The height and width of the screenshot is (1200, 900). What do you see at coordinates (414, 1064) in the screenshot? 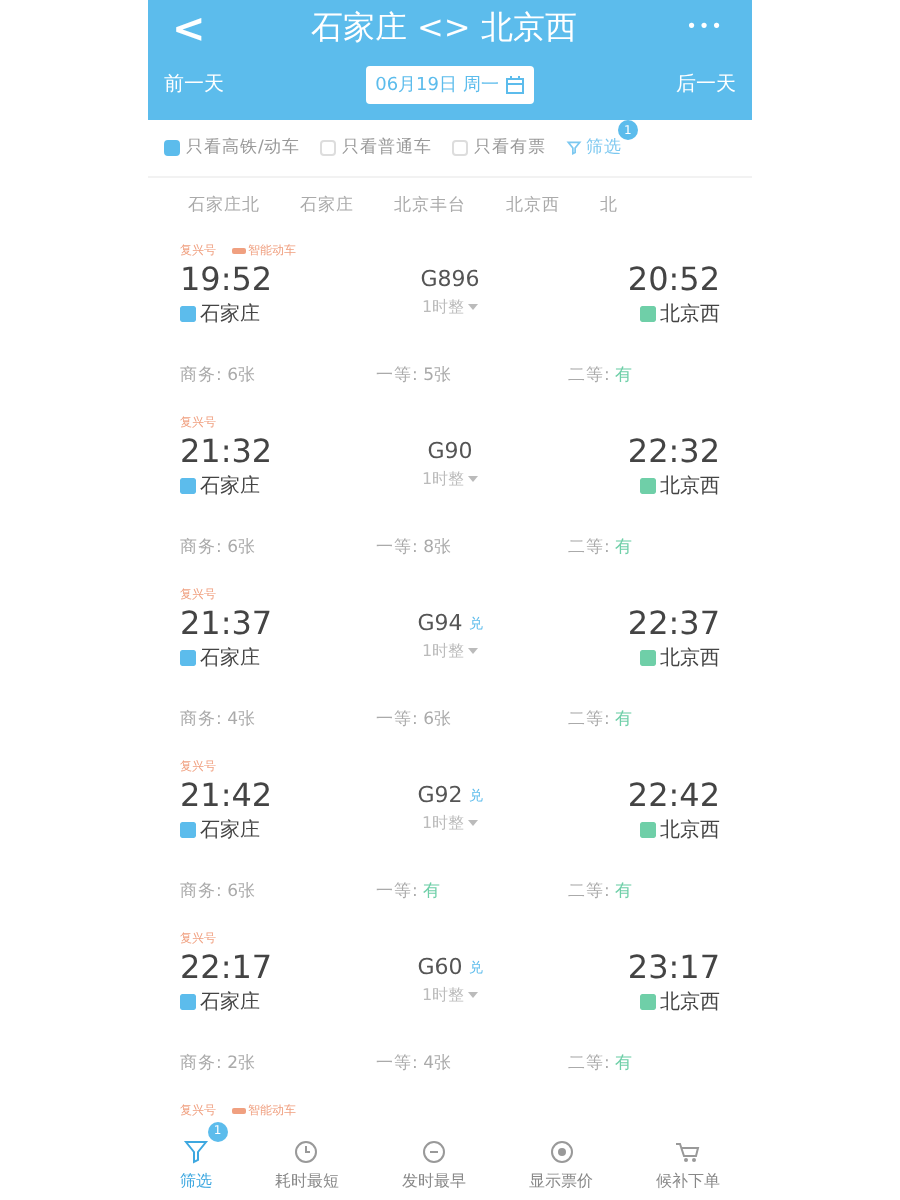
I see `seat-availability: 一等: 4张` at bounding box center [414, 1064].